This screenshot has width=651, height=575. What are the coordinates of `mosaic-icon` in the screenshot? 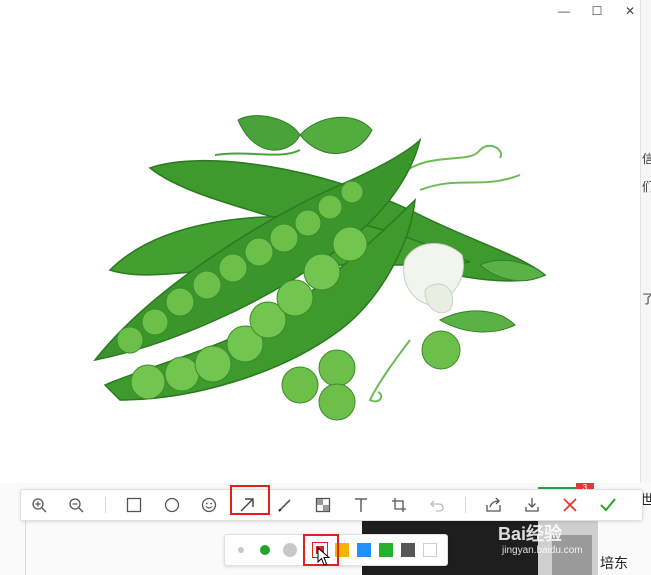 It's located at (323, 505).